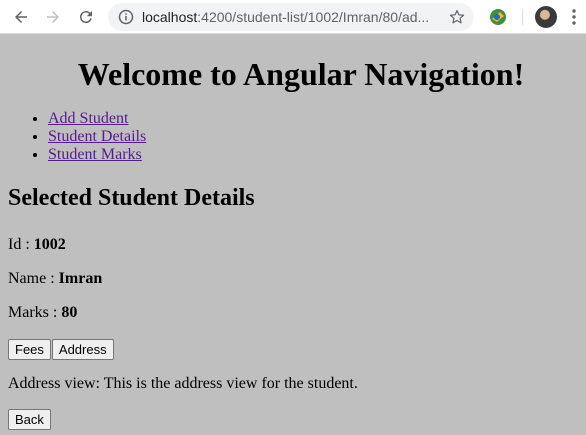  I want to click on marks-value: 80, so click(69, 312).